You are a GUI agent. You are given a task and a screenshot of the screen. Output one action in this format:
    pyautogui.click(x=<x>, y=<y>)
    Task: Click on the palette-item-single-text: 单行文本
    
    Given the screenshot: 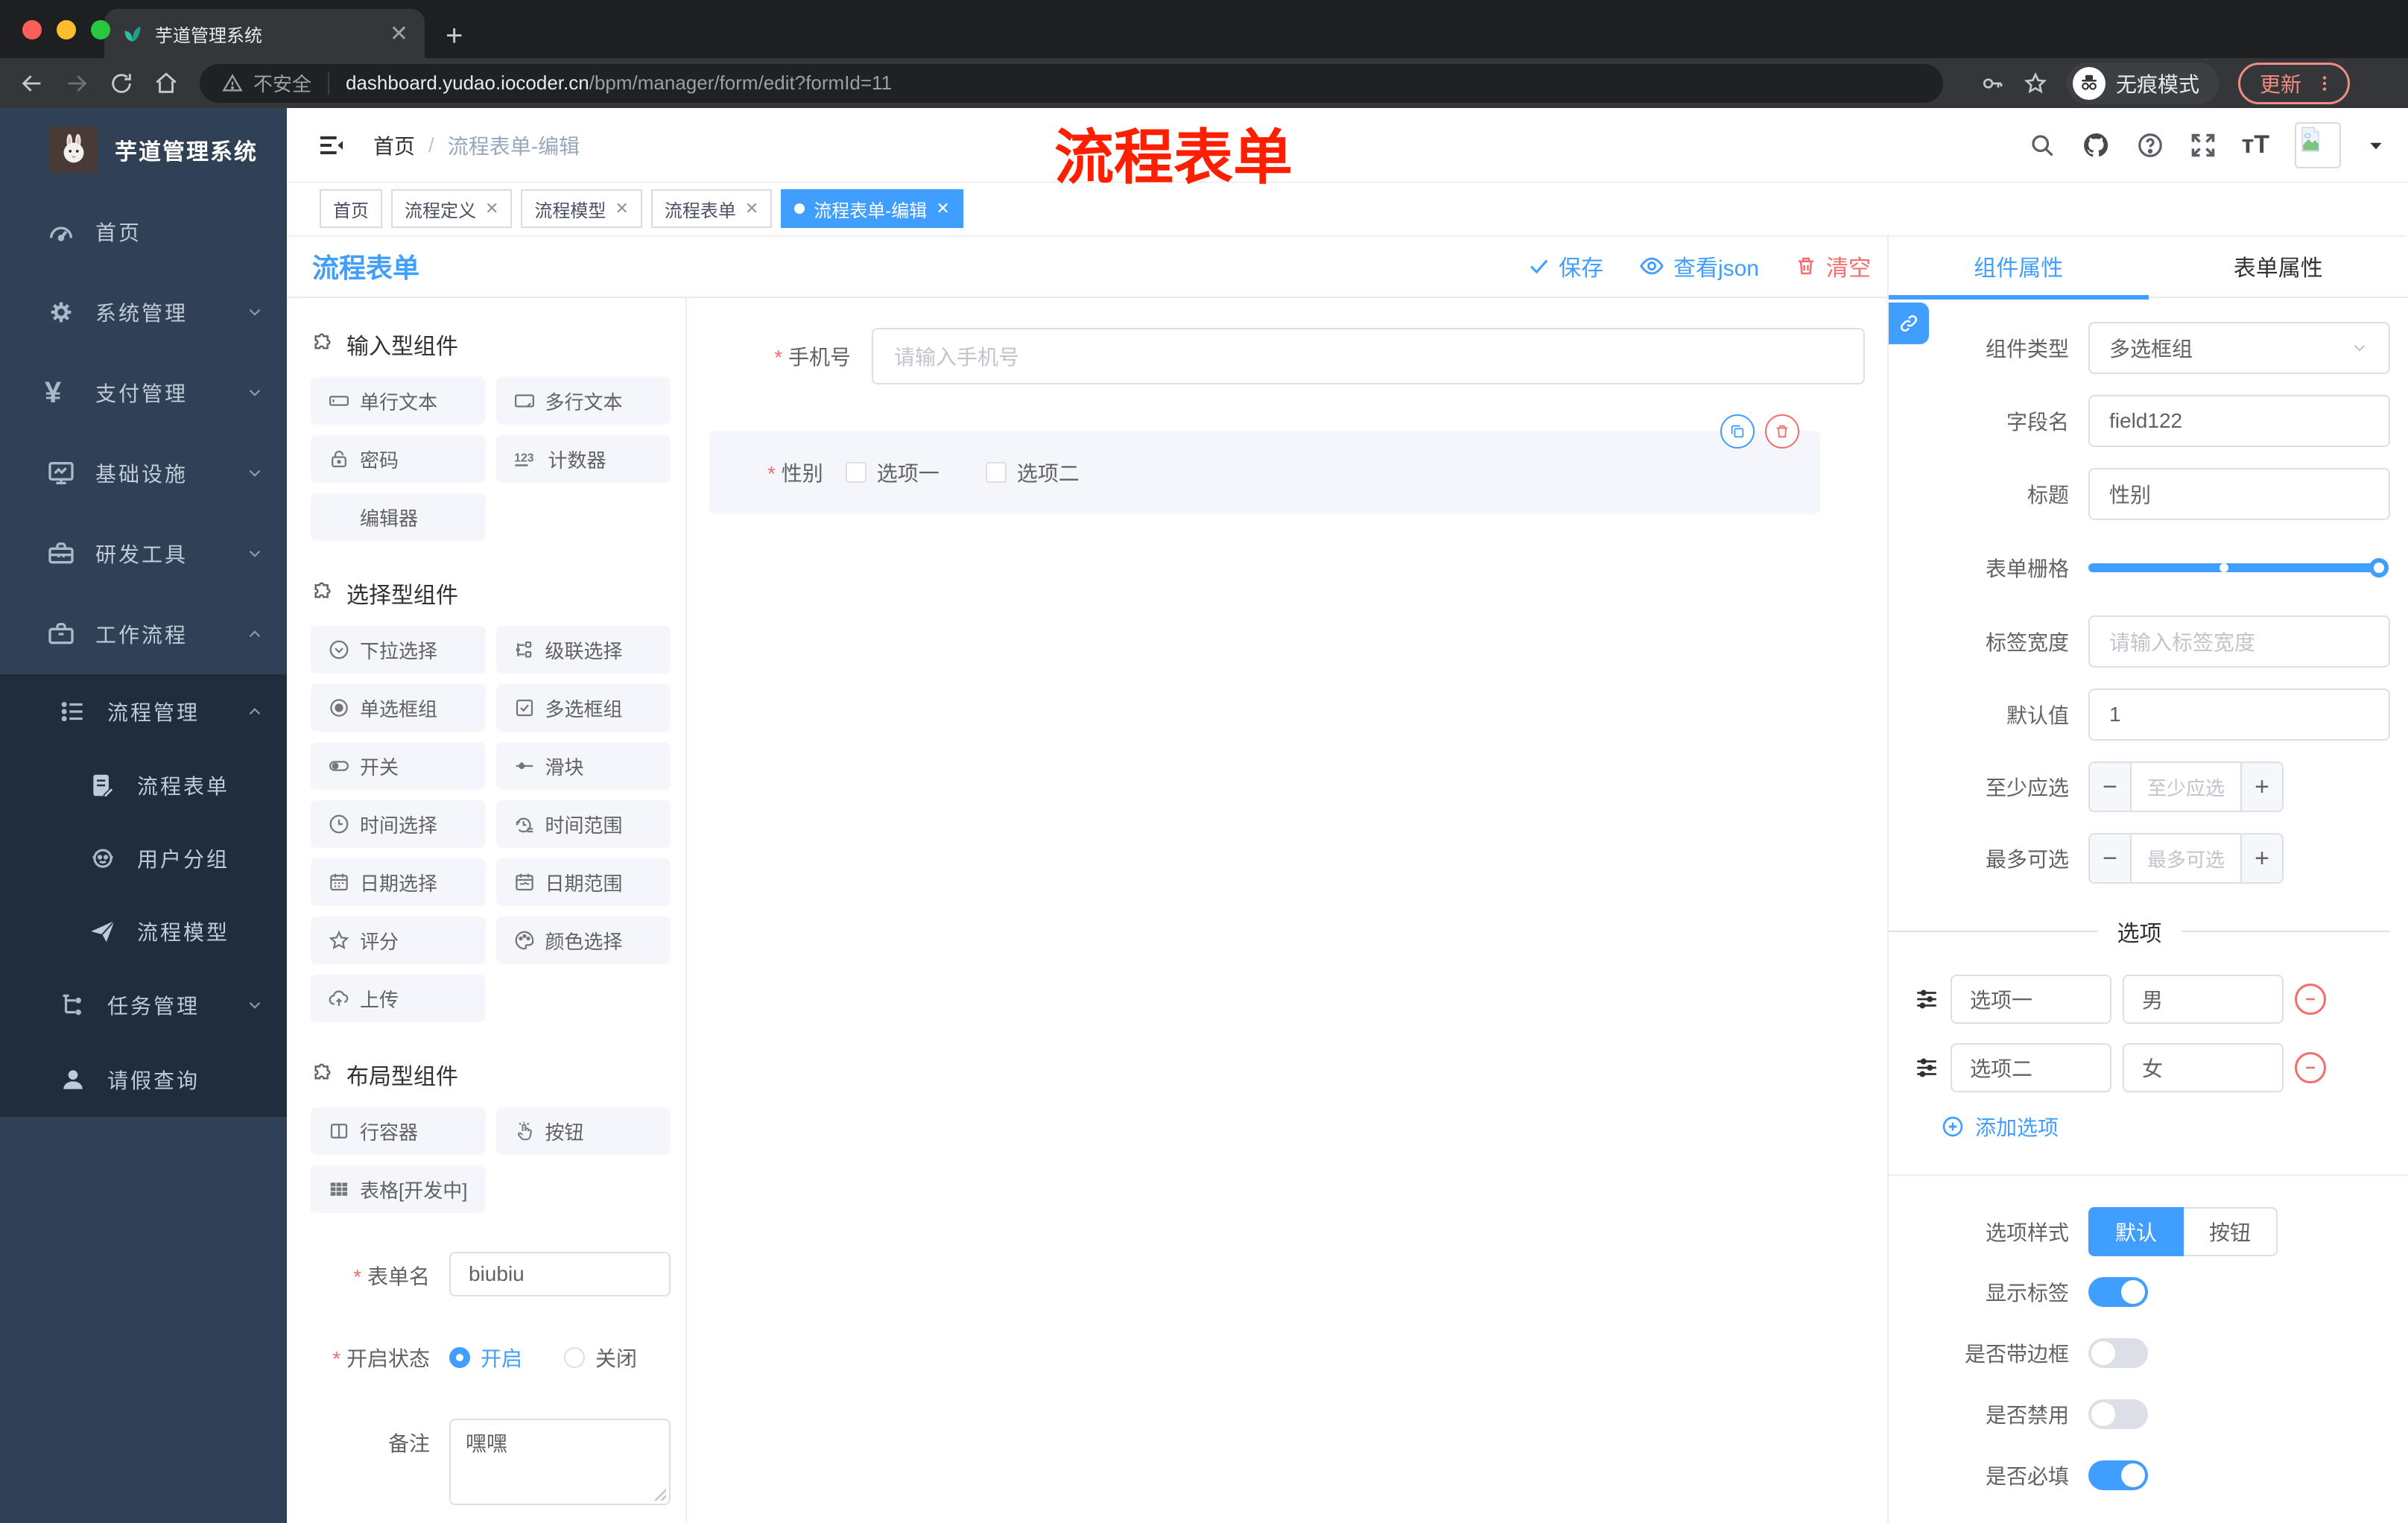 What is the action you would take?
    pyautogui.click(x=398, y=401)
    